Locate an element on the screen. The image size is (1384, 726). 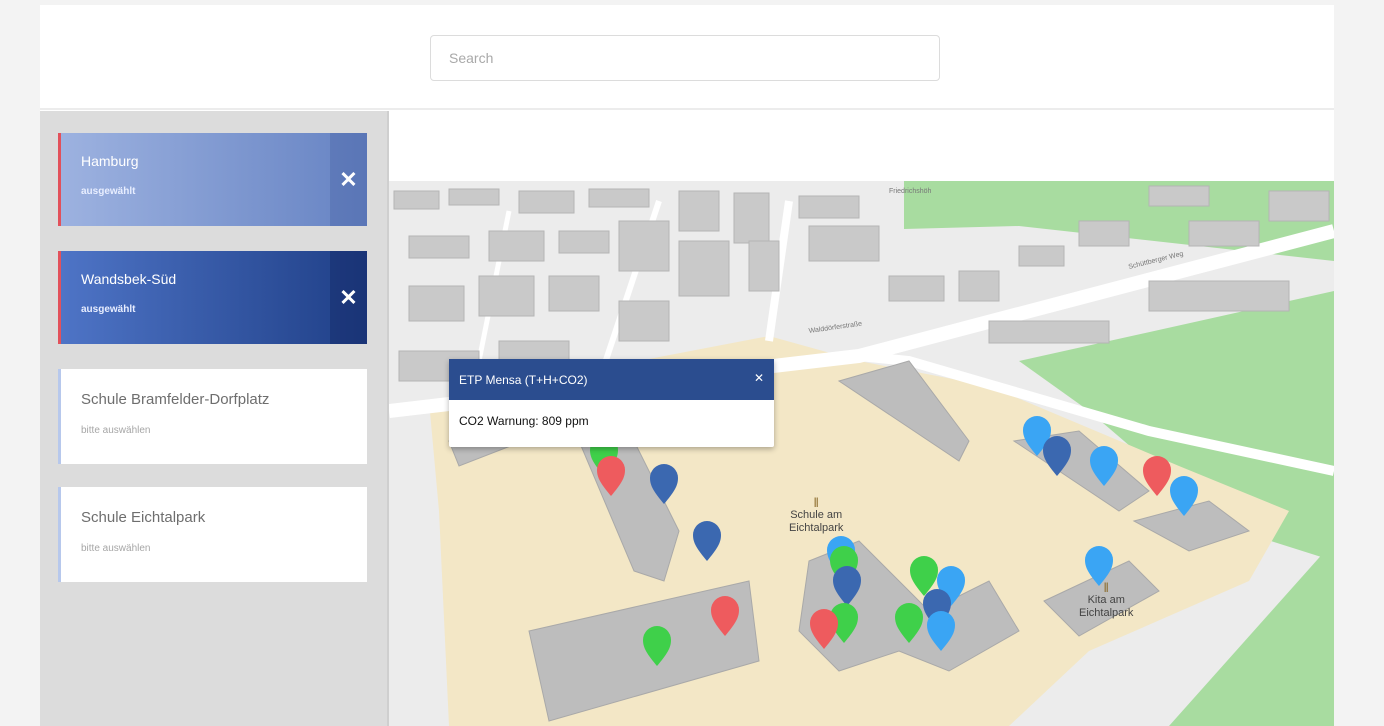
card-title: Schule Bramfelder-Dorfplatz is located at coordinates (175, 399).